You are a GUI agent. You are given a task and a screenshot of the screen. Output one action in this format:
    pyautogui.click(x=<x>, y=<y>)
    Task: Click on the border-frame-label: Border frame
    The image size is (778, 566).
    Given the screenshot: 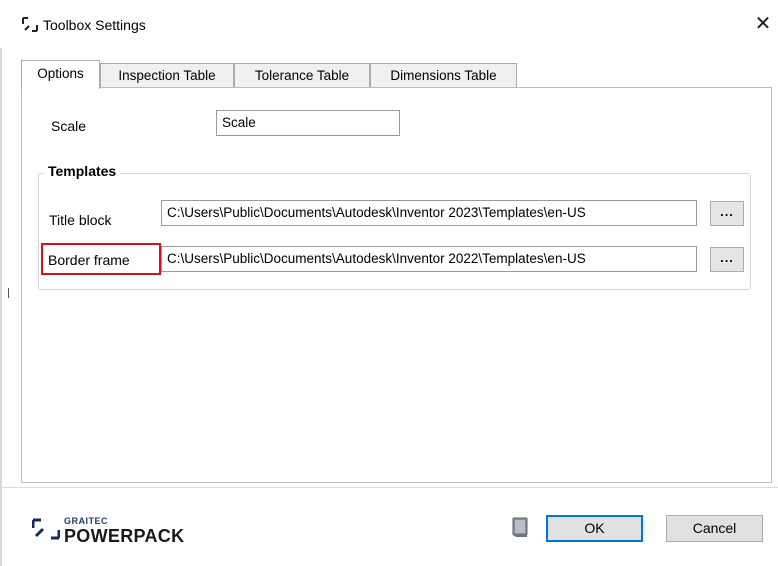 What is the action you would take?
    pyautogui.click(x=89, y=260)
    